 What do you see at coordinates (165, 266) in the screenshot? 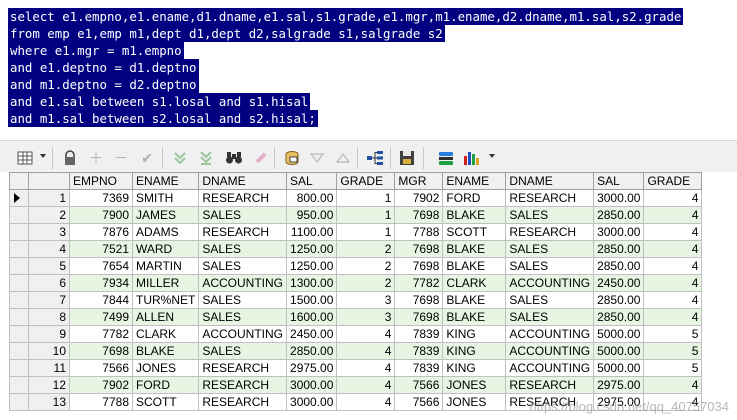
I see `table-cell: MARTIN` at bounding box center [165, 266].